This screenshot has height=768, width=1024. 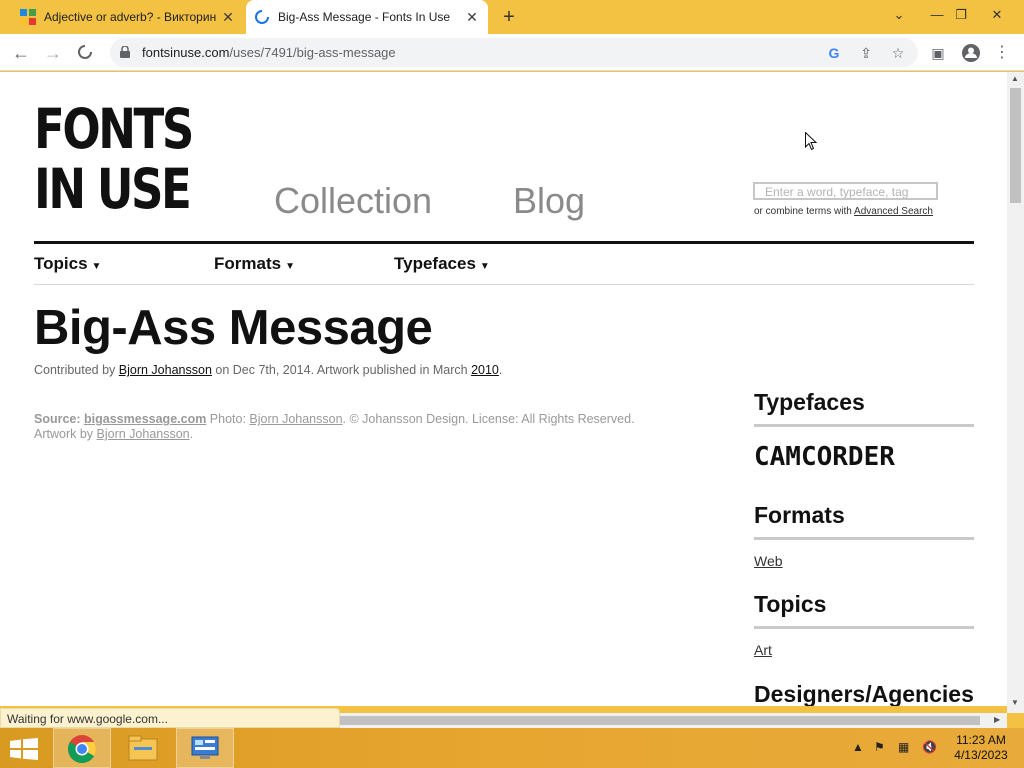 I want to click on subnav-divider, so click(x=504, y=284).